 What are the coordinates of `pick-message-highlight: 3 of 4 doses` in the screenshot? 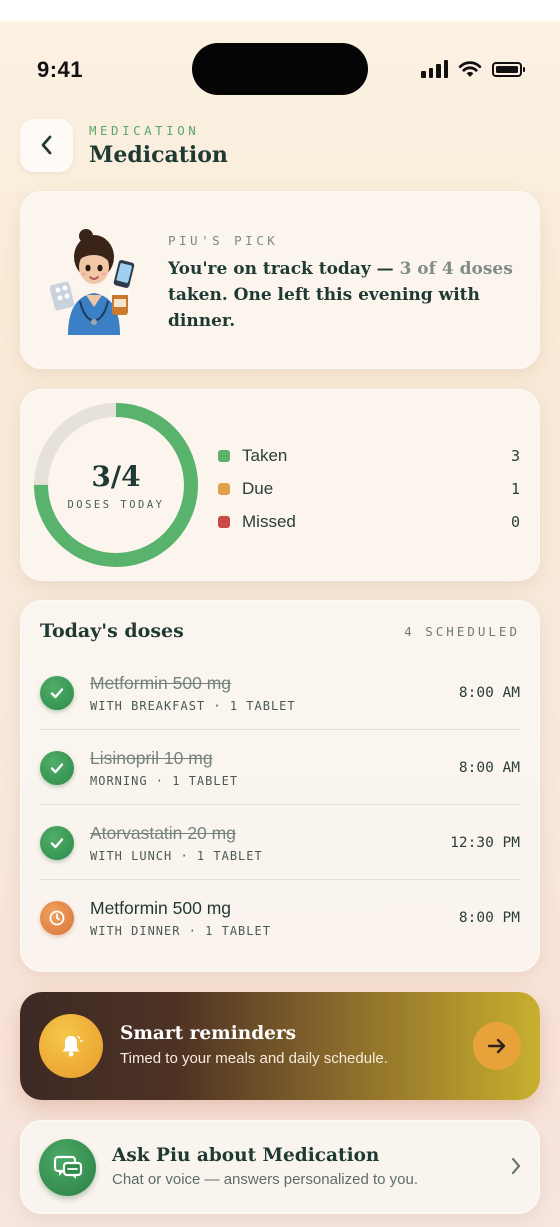 It's located at (456, 269).